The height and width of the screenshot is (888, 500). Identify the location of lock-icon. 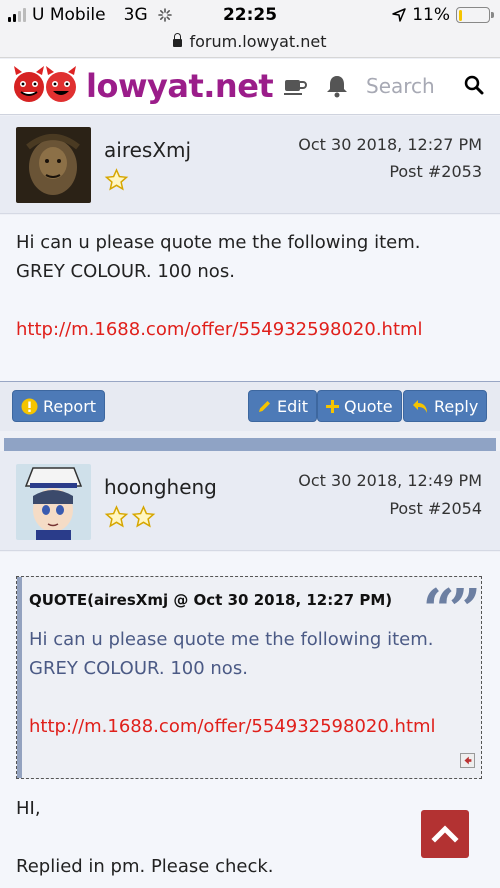
(178, 40).